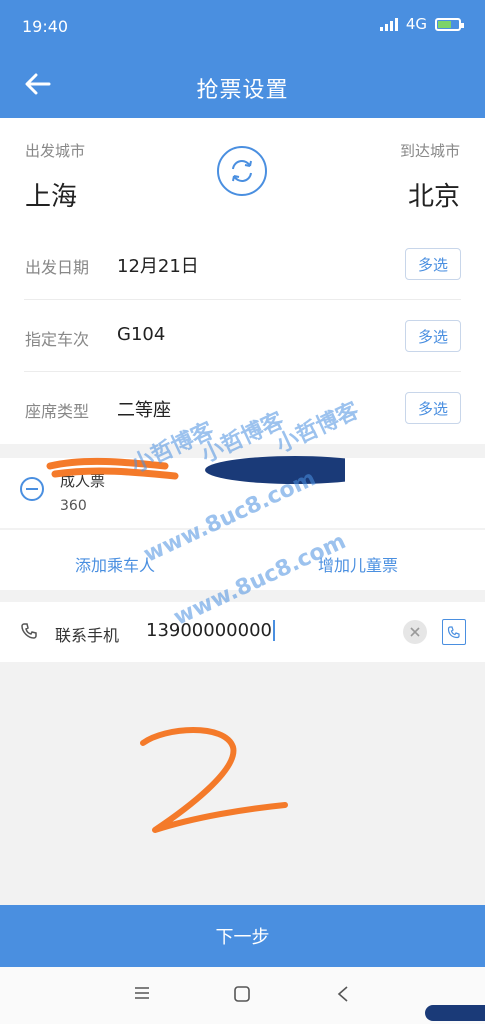 This screenshot has width=485, height=1024. What do you see at coordinates (144, 410) in the screenshot?
I see `seat-value: 二等座` at bounding box center [144, 410].